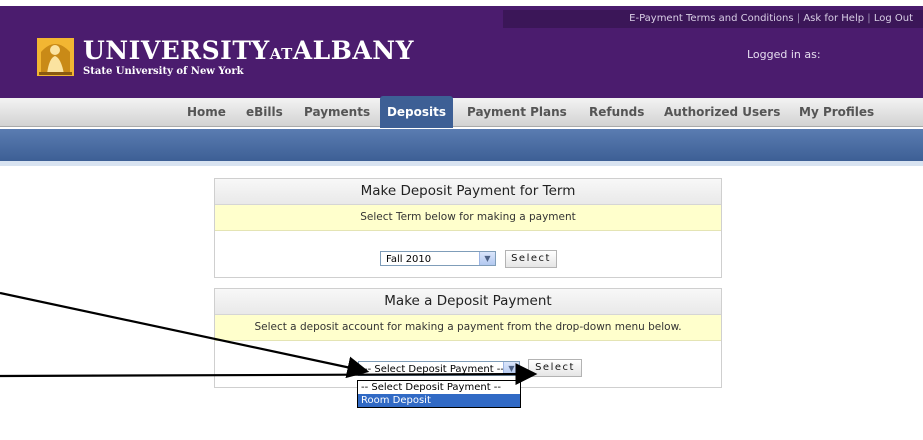 The image size is (923, 440). I want to click on arrow-to-dropdown, so click(185, 335).